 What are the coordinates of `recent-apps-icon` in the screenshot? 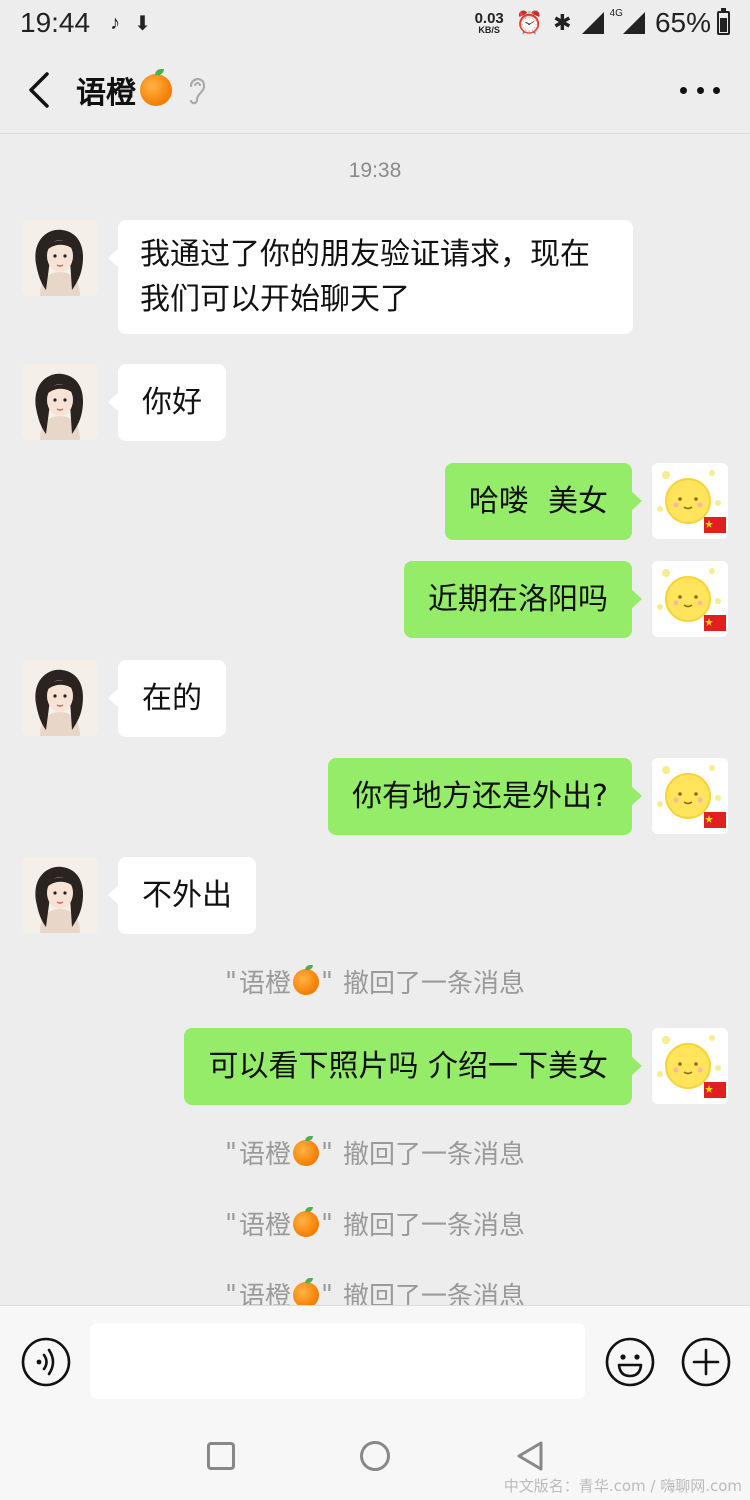 It's located at (221, 1456).